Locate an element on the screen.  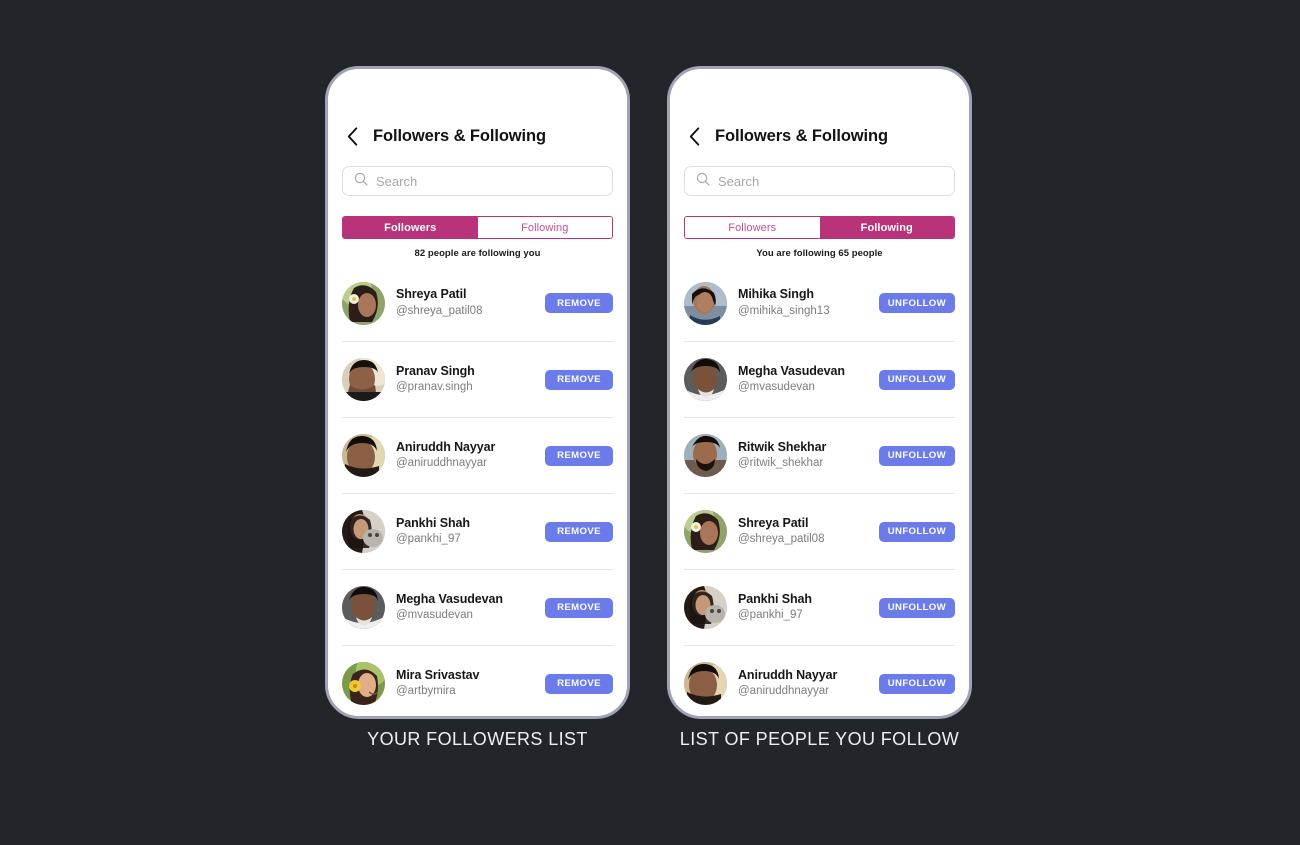
list-item: Pranav Singh @pranav.singh REMOVE is located at coordinates (477, 379).